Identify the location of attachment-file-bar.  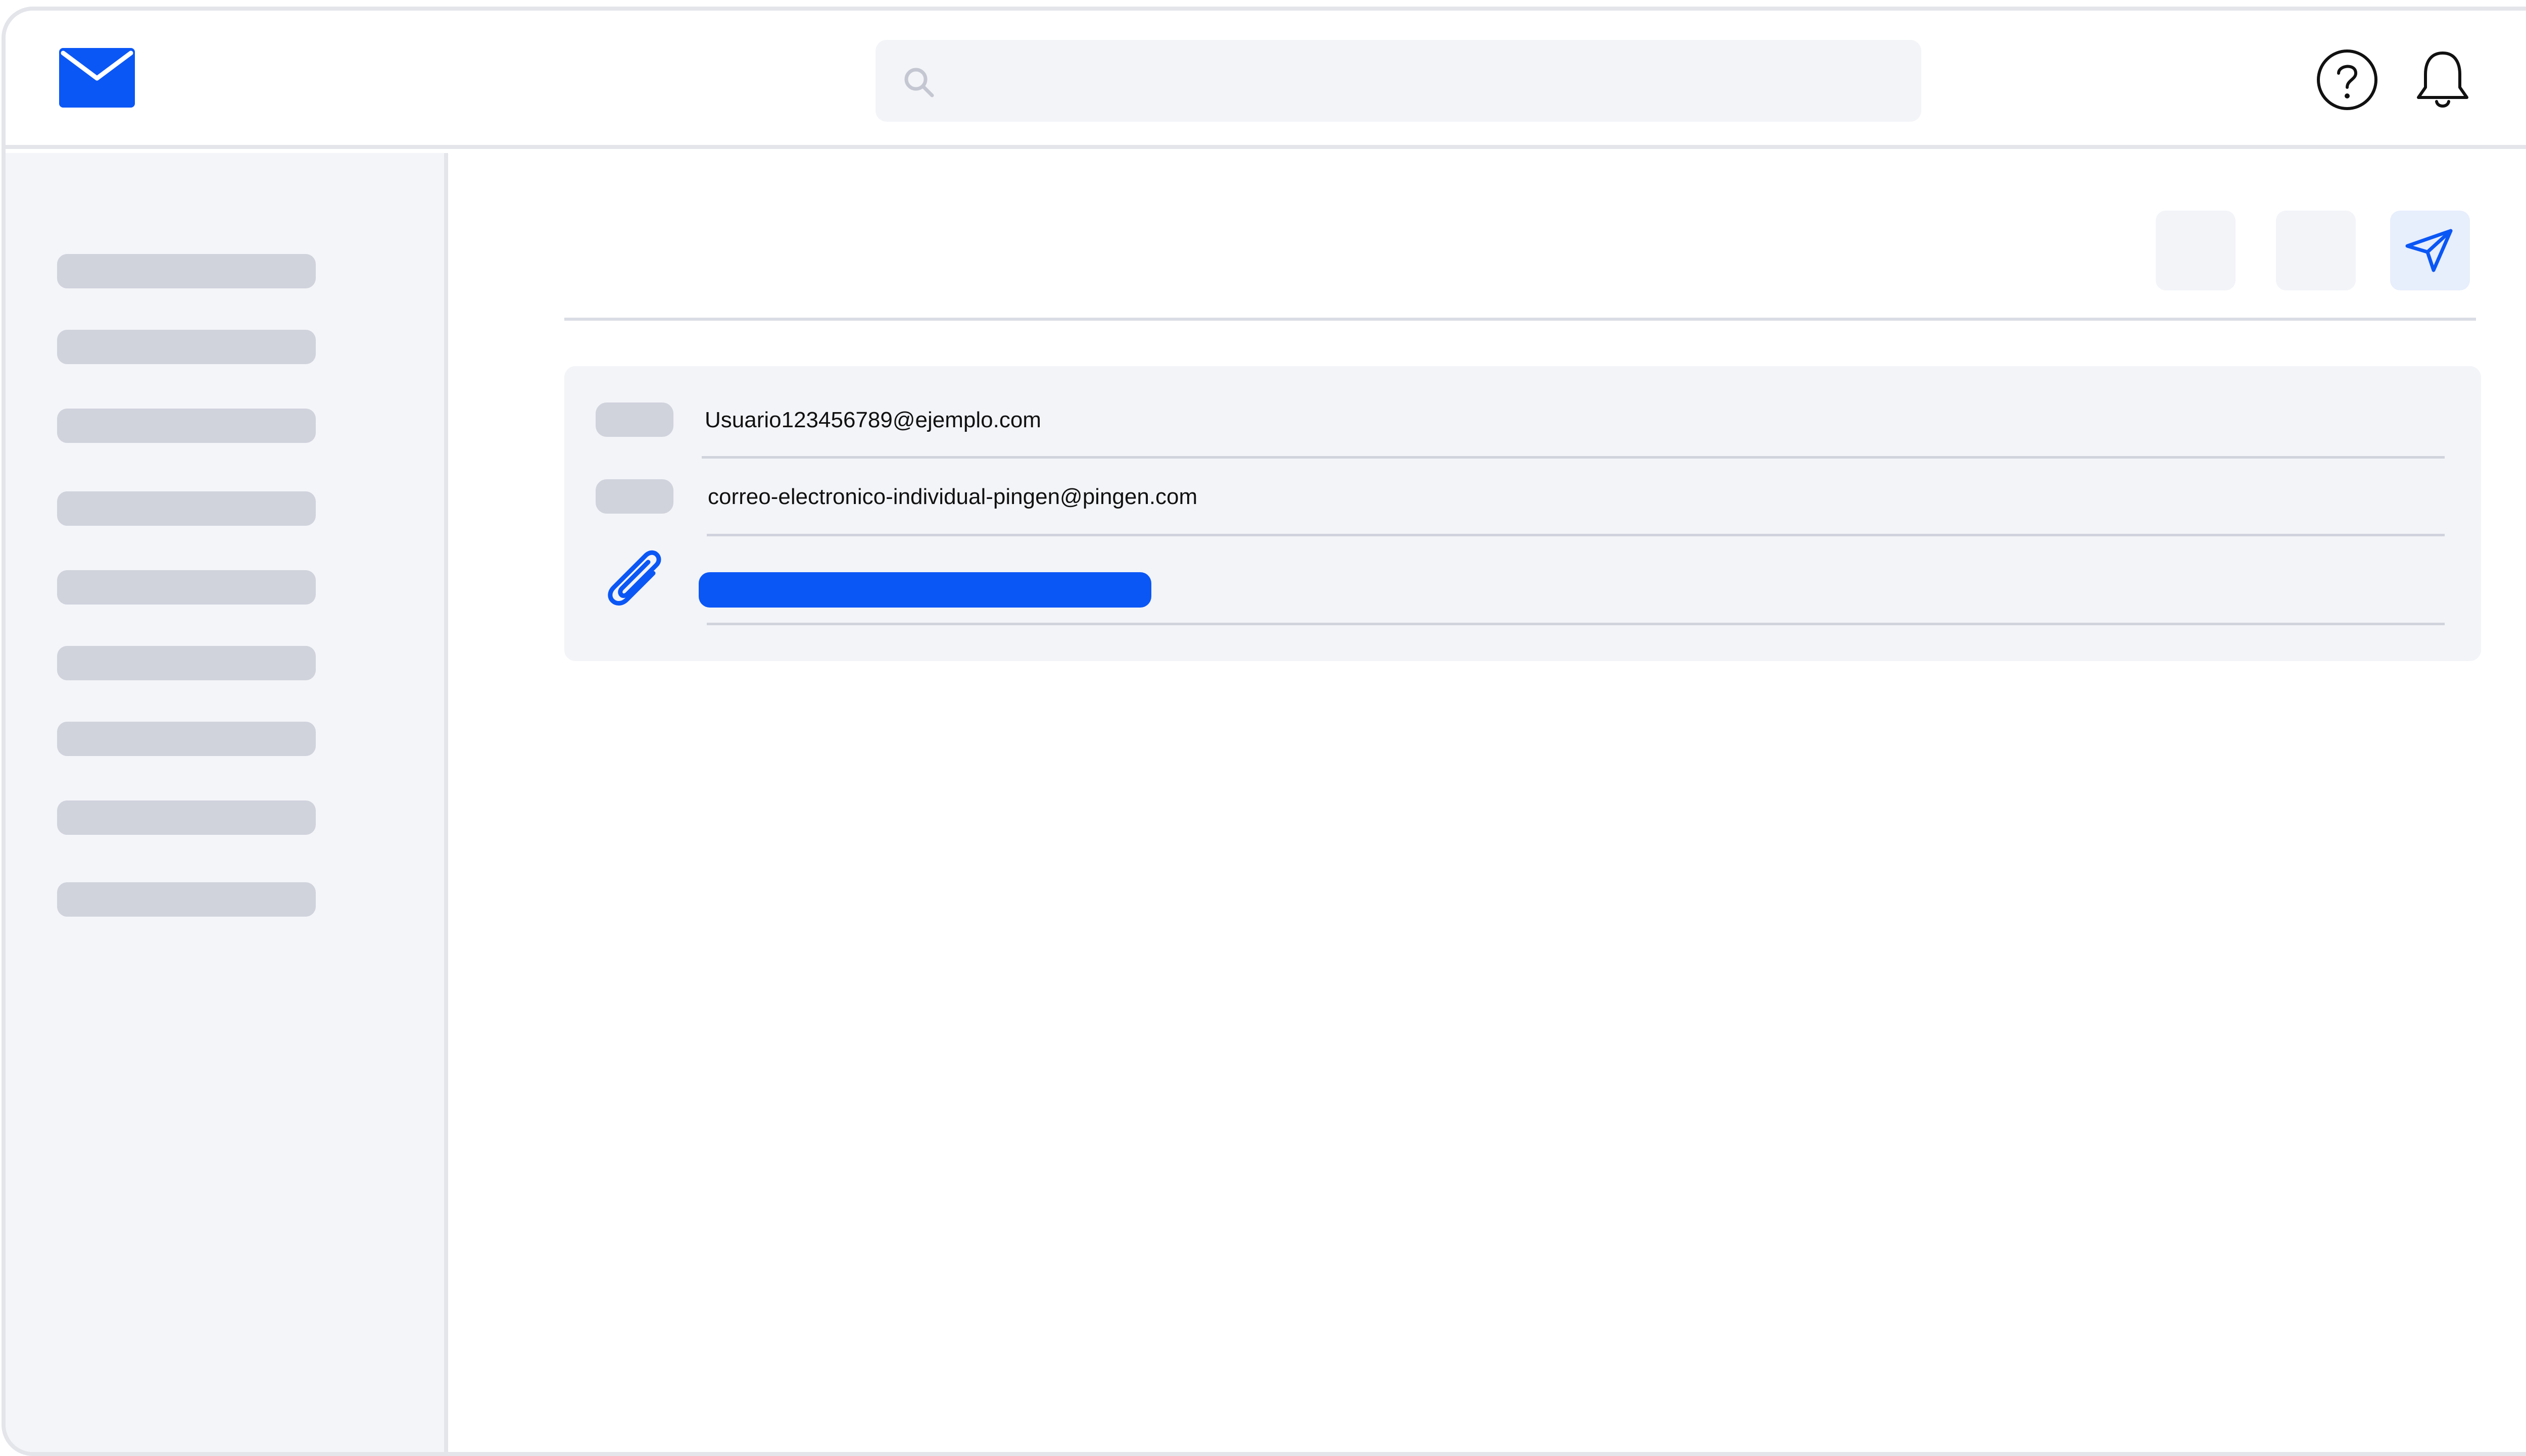
(925, 590).